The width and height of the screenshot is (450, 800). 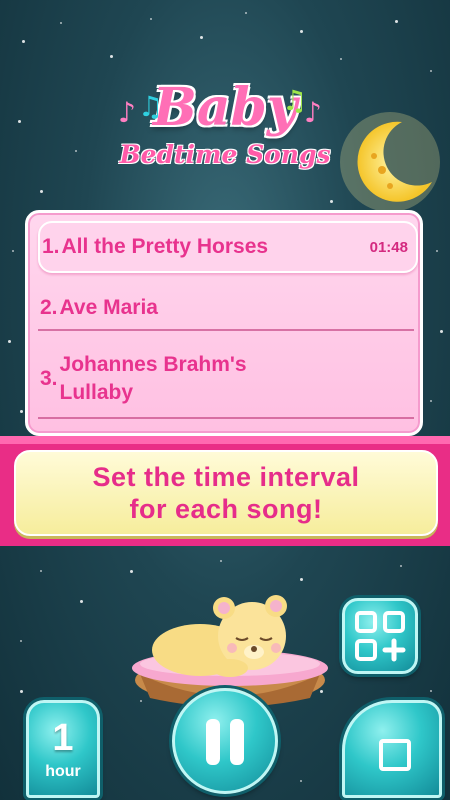 What do you see at coordinates (123, 590) in the screenshot?
I see `svg-text: z` at bounding box center [123, 590].